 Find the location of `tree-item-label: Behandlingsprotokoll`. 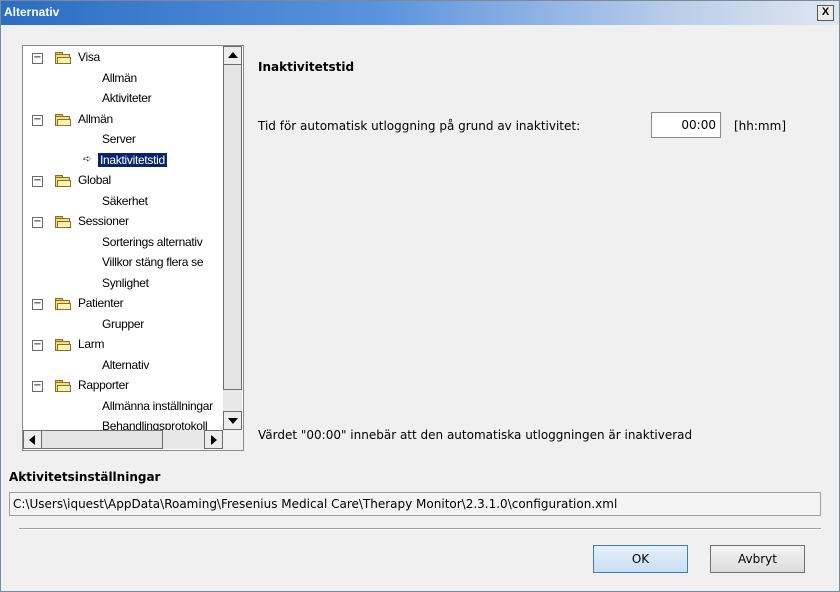

tree-item-label: Behandlingsprotokoll is located at coordinates (155, 424).